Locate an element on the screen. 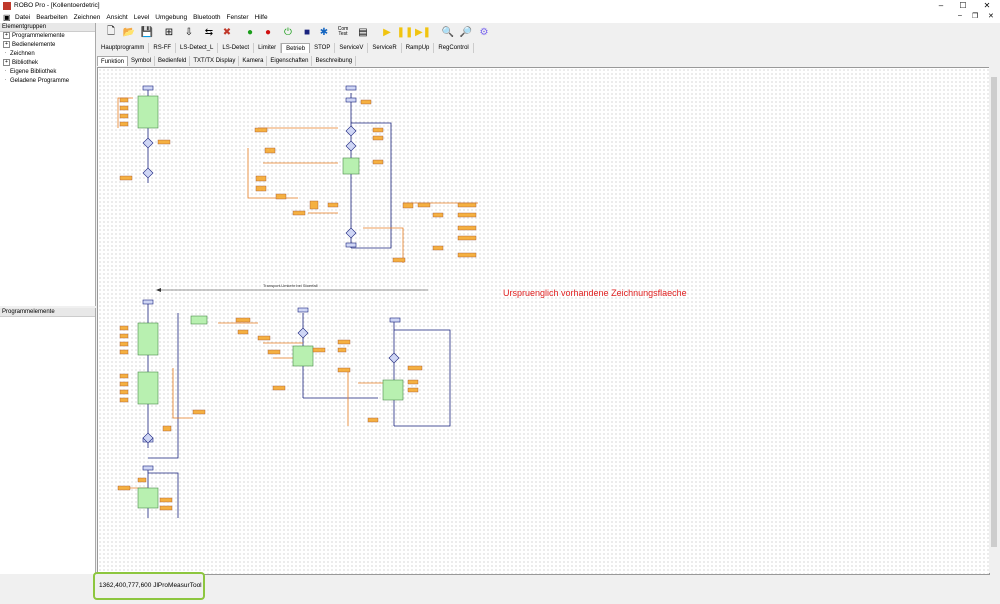 This screenshot has width=1000, height=604. tab-servicev: ServiceV is located at coordinates (352, 48).